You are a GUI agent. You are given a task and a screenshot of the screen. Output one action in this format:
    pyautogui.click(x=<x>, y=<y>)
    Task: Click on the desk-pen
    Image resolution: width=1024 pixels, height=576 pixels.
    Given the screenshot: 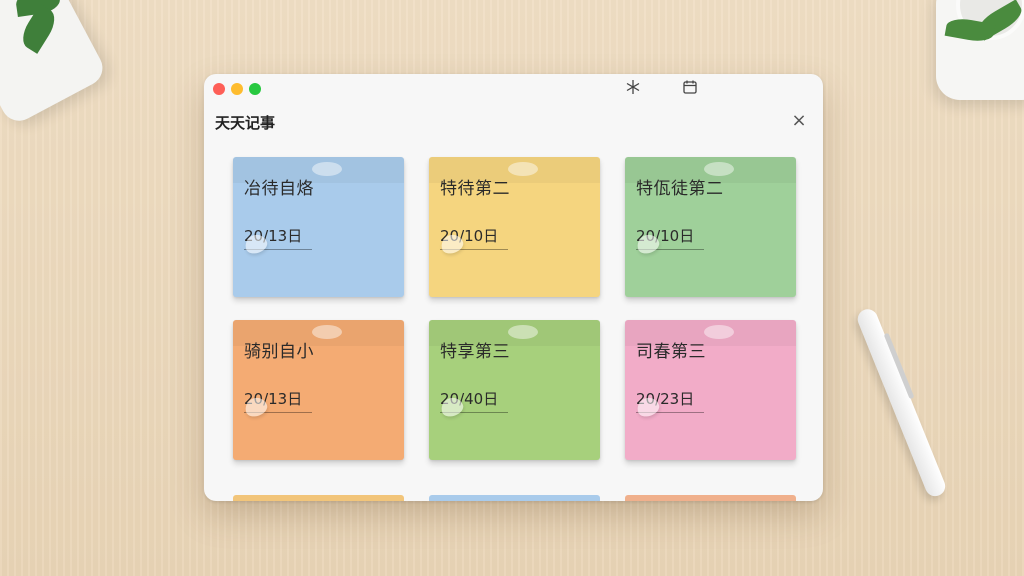 What is the action you would take?
    pyautogui.click(x=901, y=403)
    